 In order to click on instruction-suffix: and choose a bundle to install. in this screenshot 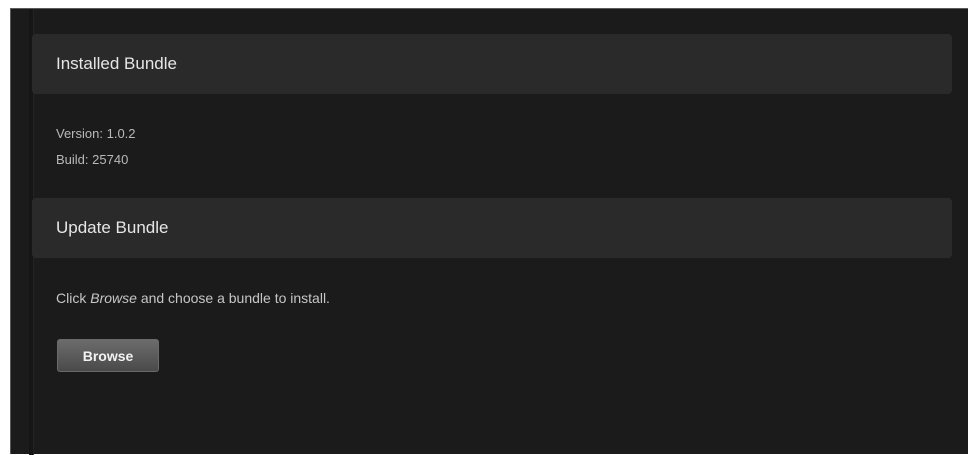, I will do `click(235, 298)`.